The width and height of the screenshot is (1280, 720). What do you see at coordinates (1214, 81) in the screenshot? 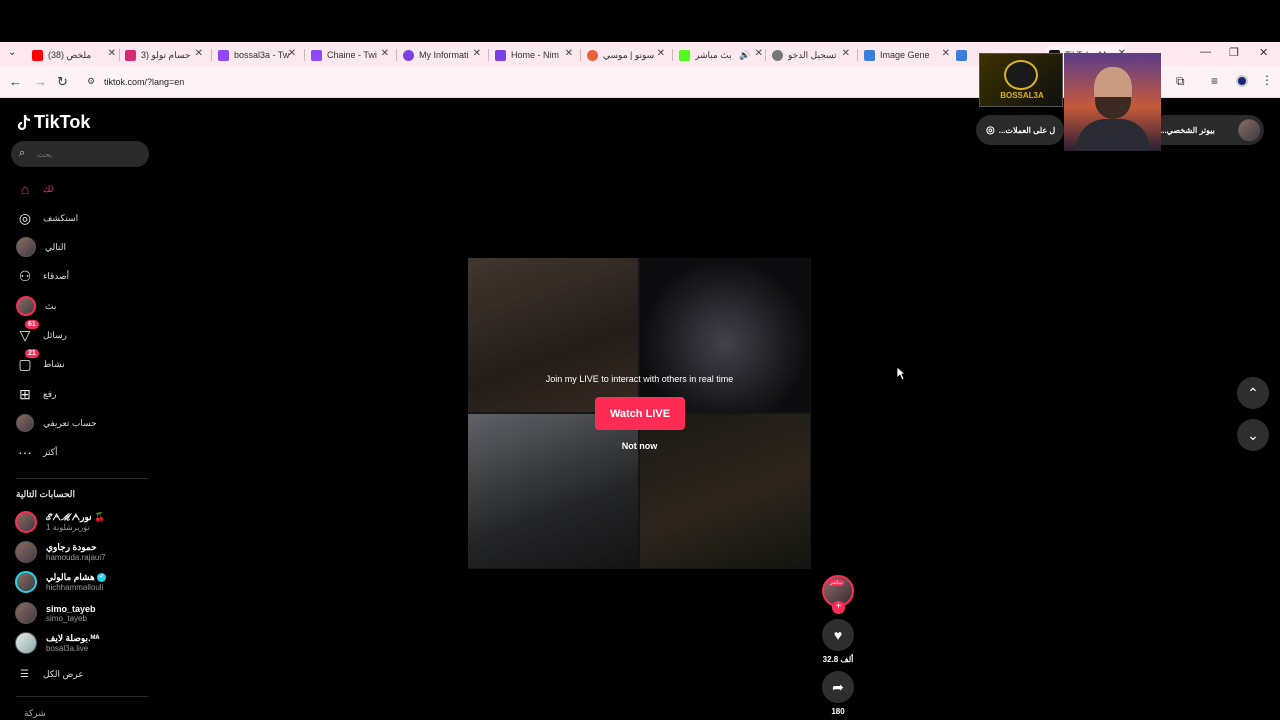
I see `media-control-icon: ≡` at bounding box center [1214, 81].